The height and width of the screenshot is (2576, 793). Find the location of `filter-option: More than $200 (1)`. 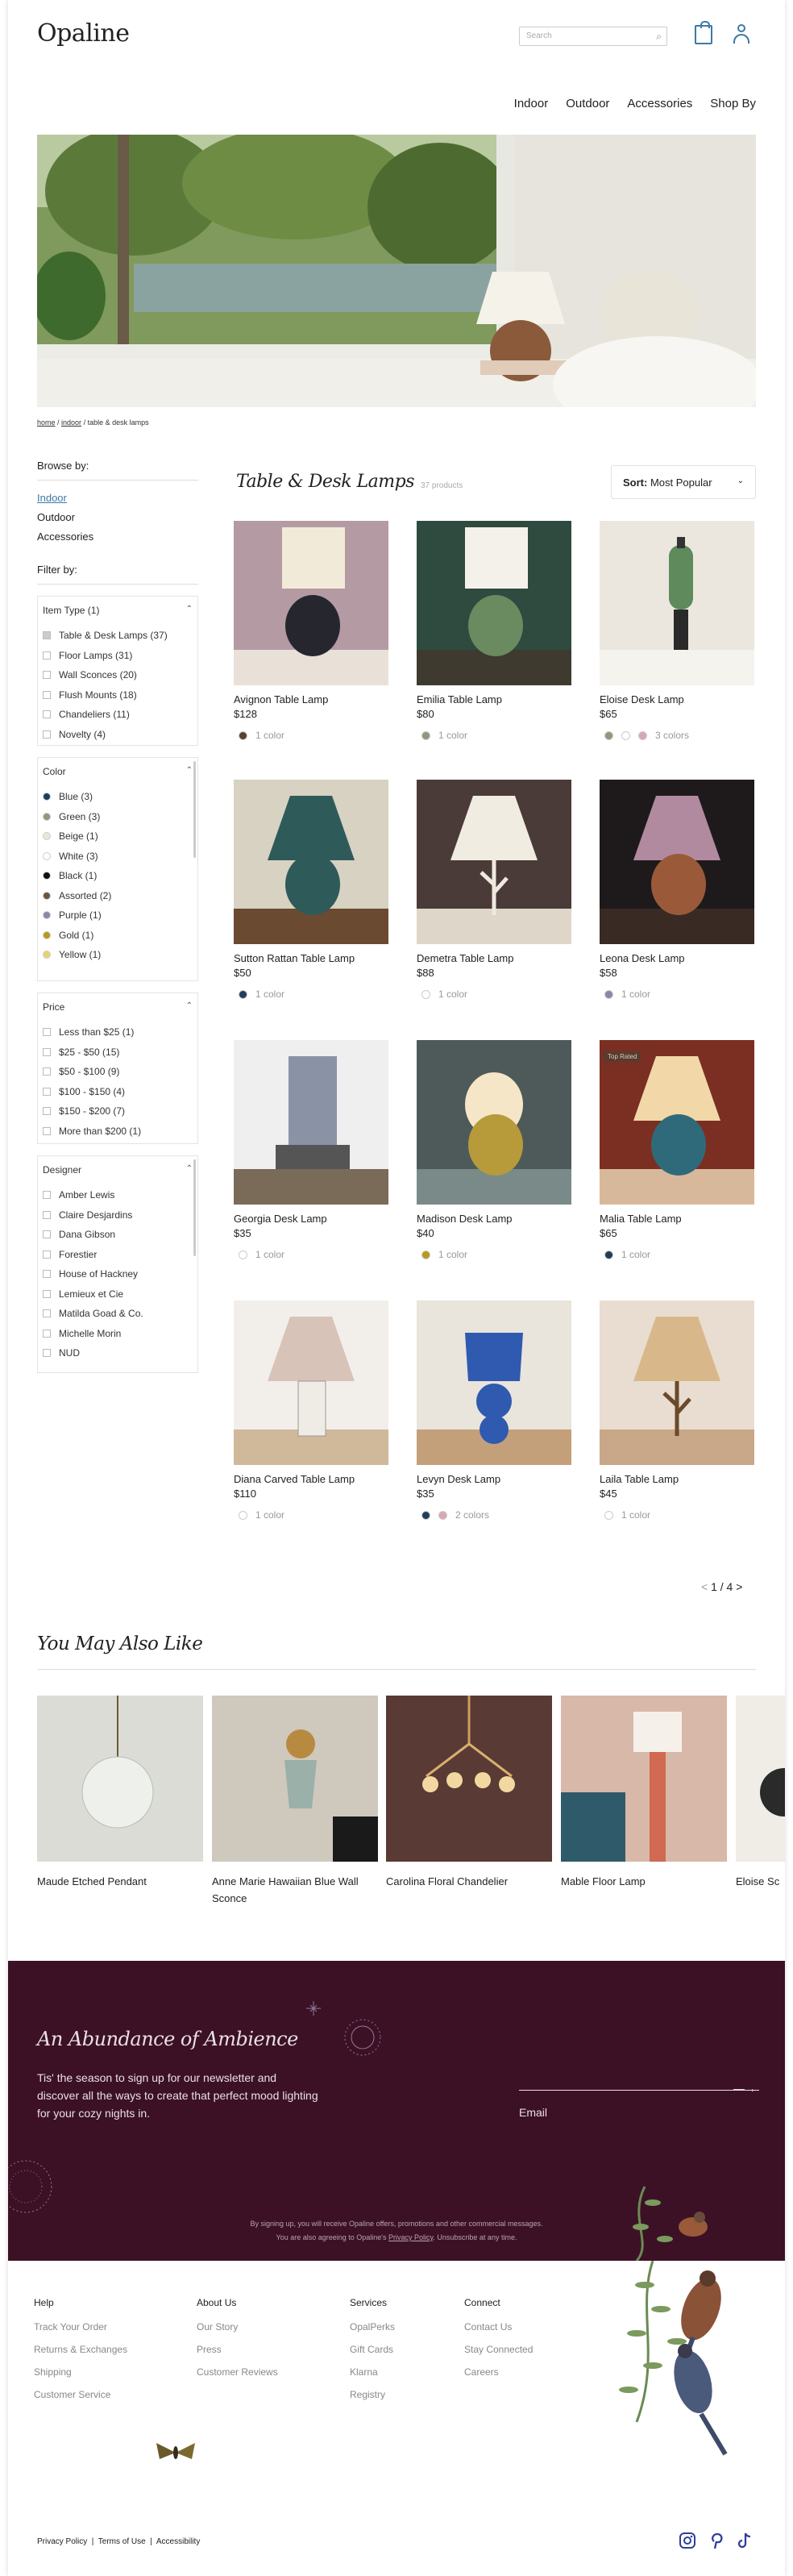

filter-option: More than $200 (1) is located at coordinates (118, 1132).